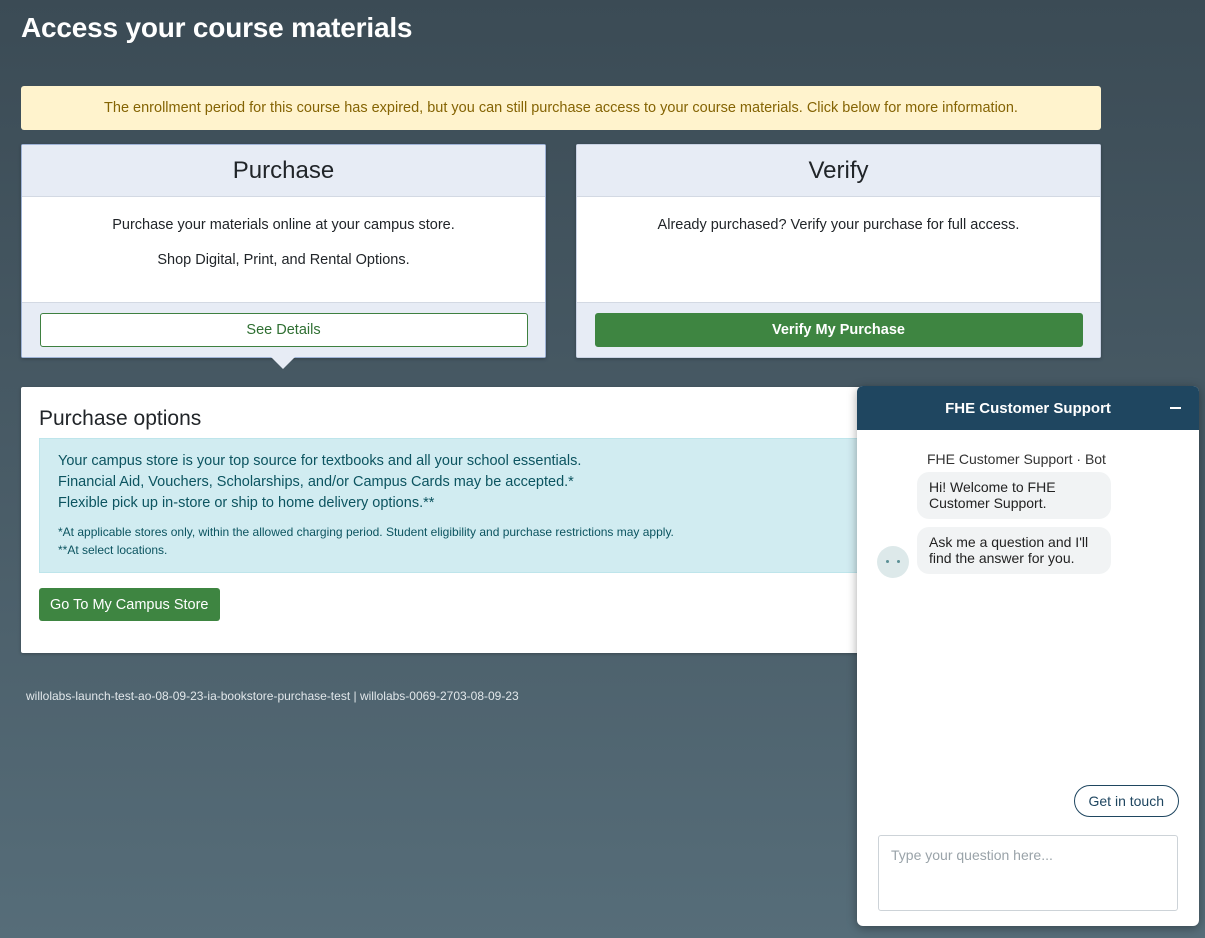  What do you see at coordinates (217, 27) in the screenshot?
I see `page-title: Access your course materials` at bounding box center [217, 27].